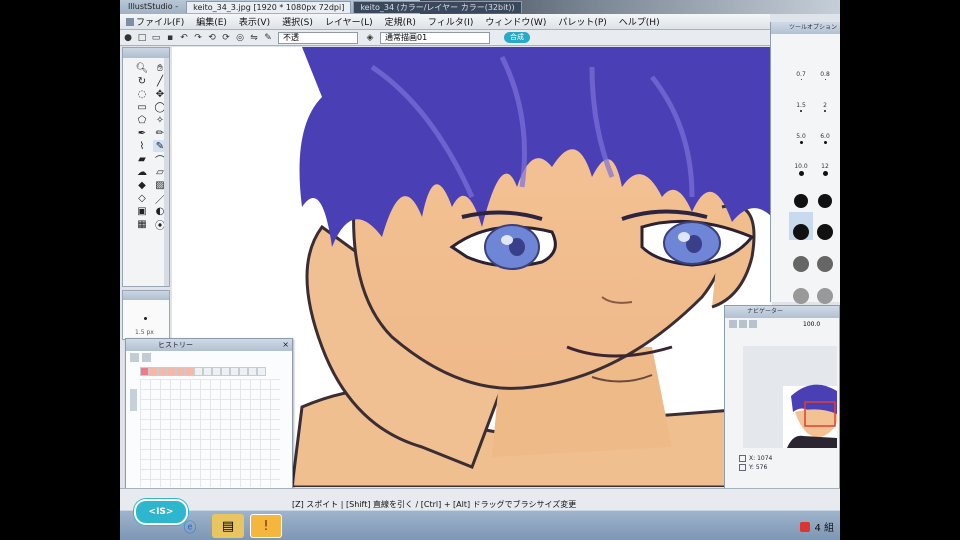 The image size is (960, 540). I want to click on close-icon: ×, so click(285, 345).